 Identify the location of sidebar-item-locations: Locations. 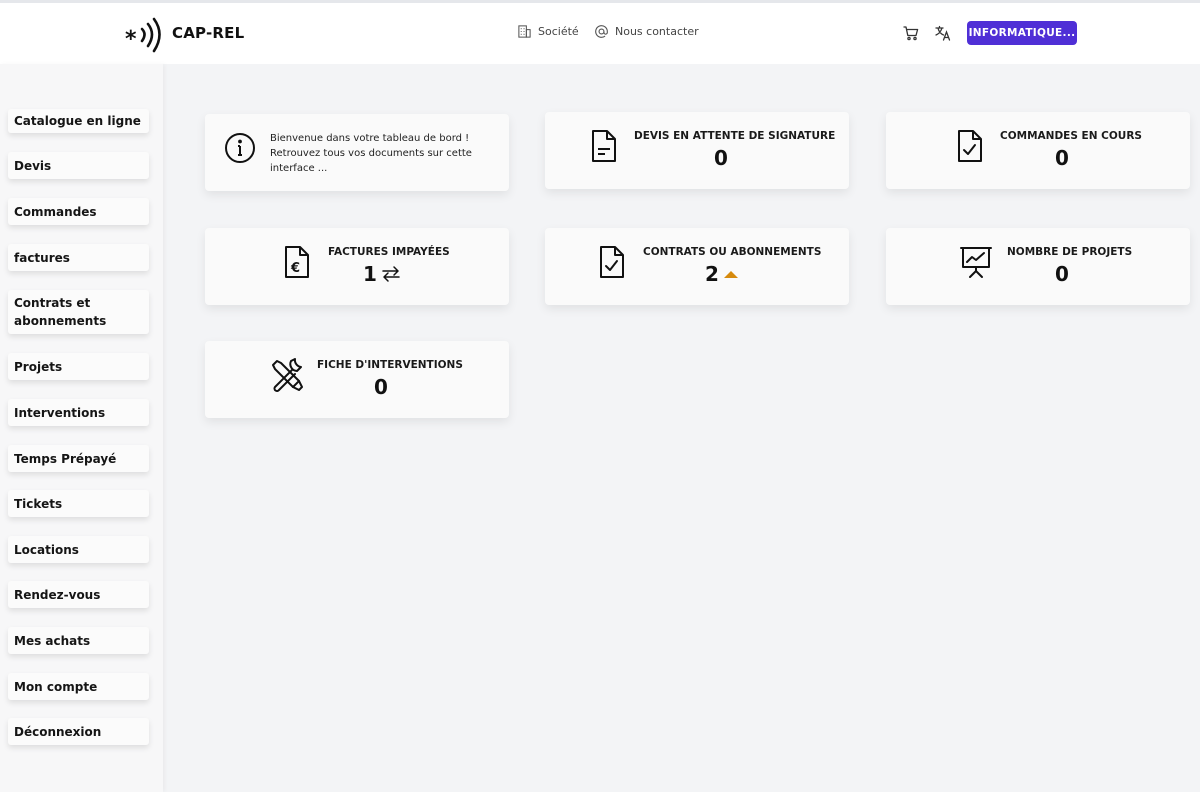
(78, 549).